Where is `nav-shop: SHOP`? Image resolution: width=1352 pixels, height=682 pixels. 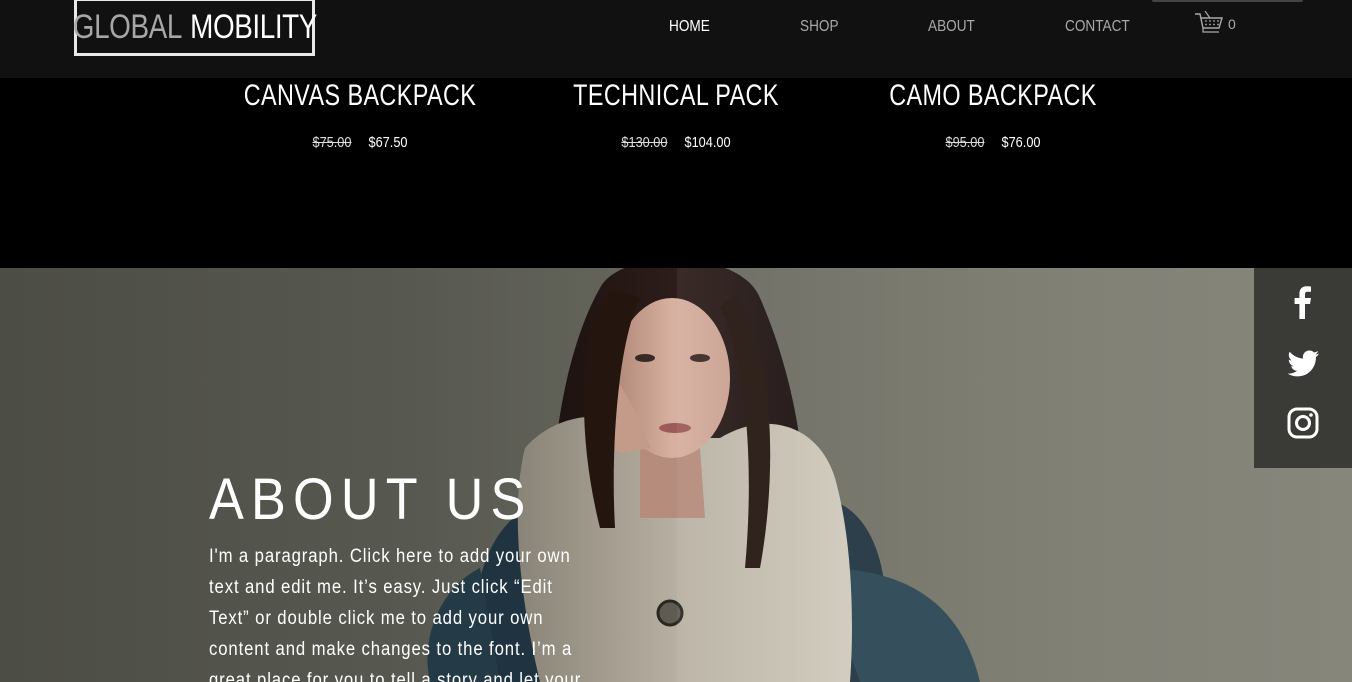
nav-shop: SHOP is located at coordinates (819, 27).